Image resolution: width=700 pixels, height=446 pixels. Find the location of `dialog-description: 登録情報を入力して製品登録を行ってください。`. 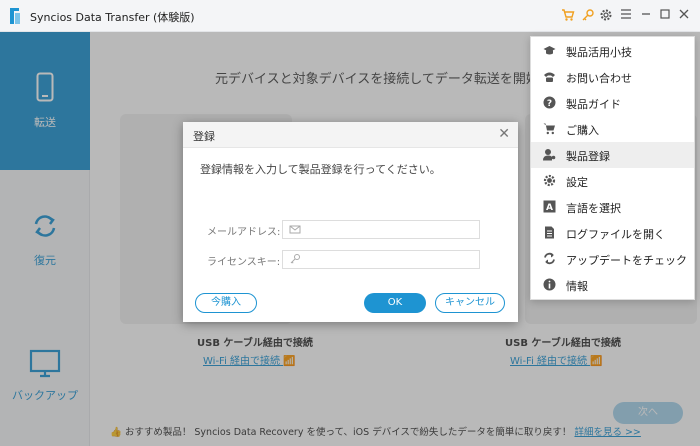

dialog-description: 登録情報を入力して製品登録を行ってください。 is located at coordinates (320, 169).